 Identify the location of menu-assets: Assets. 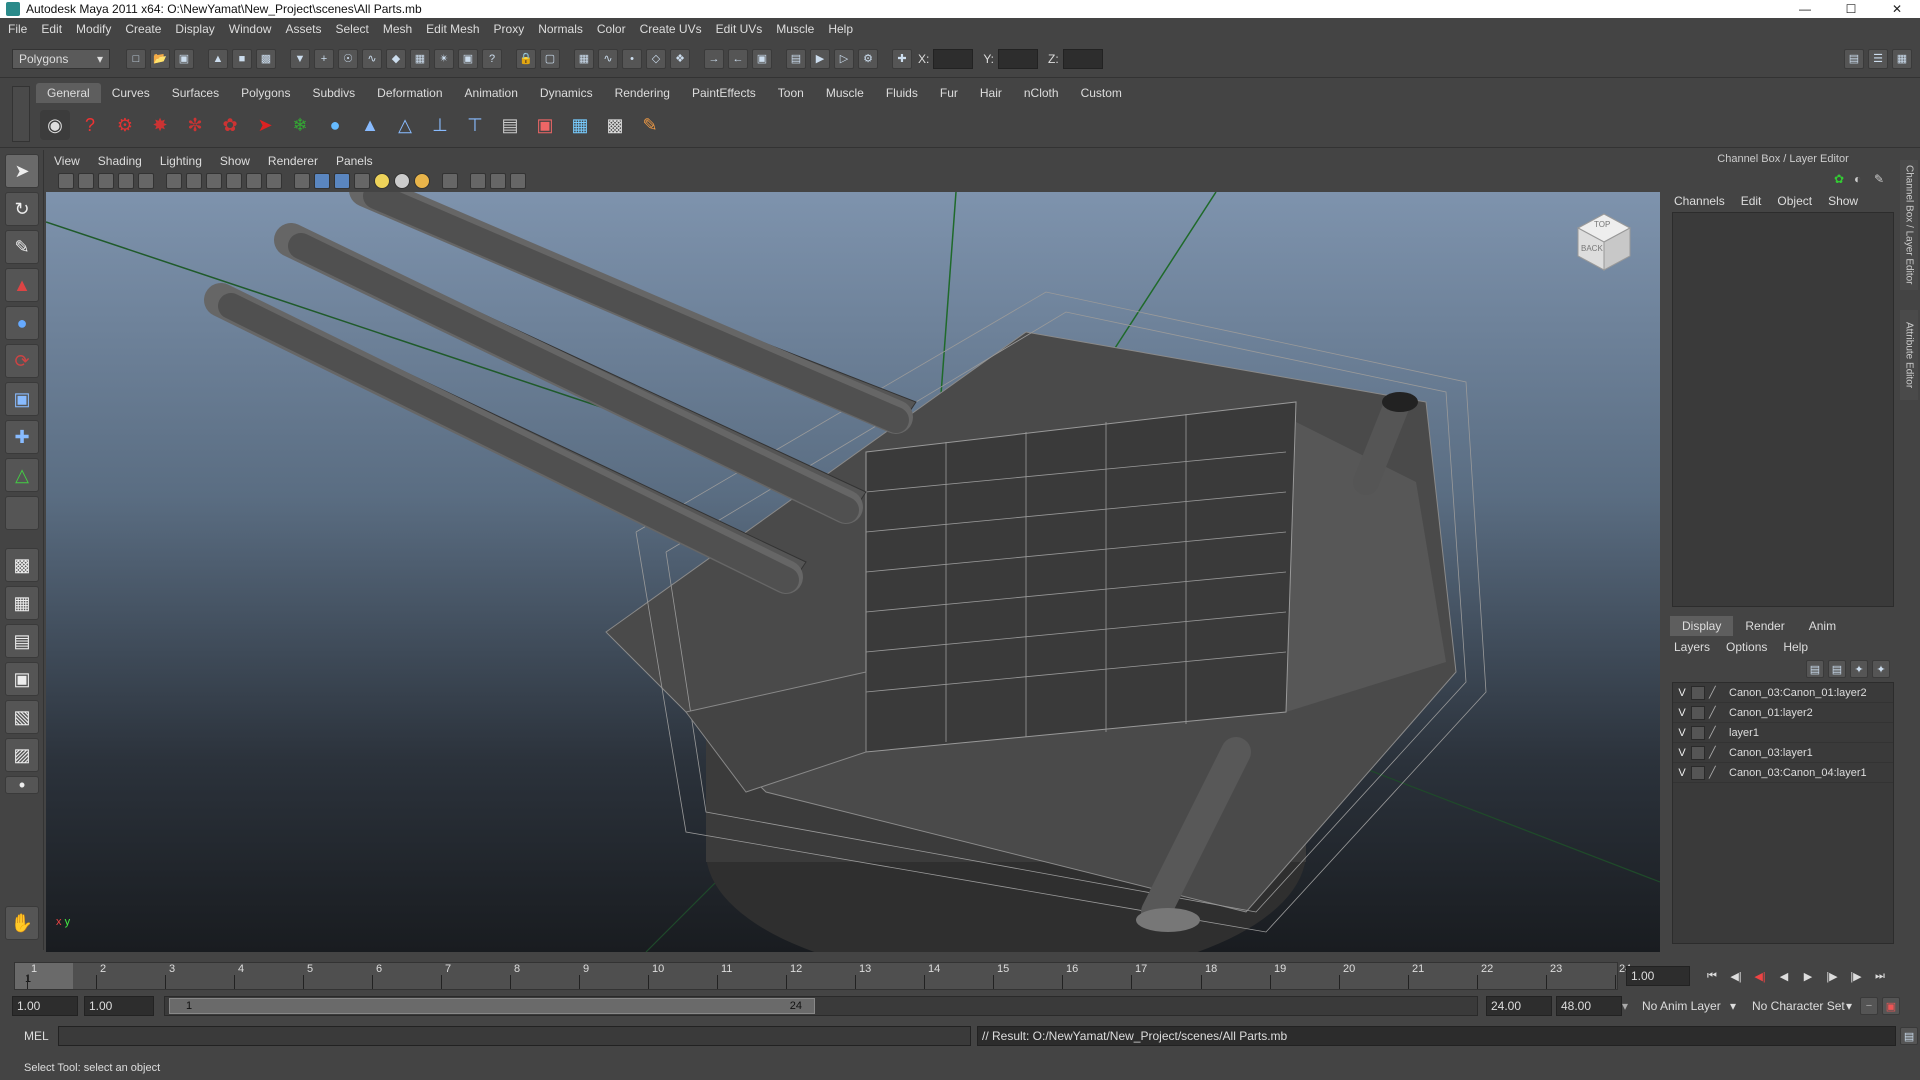
(303, 29).